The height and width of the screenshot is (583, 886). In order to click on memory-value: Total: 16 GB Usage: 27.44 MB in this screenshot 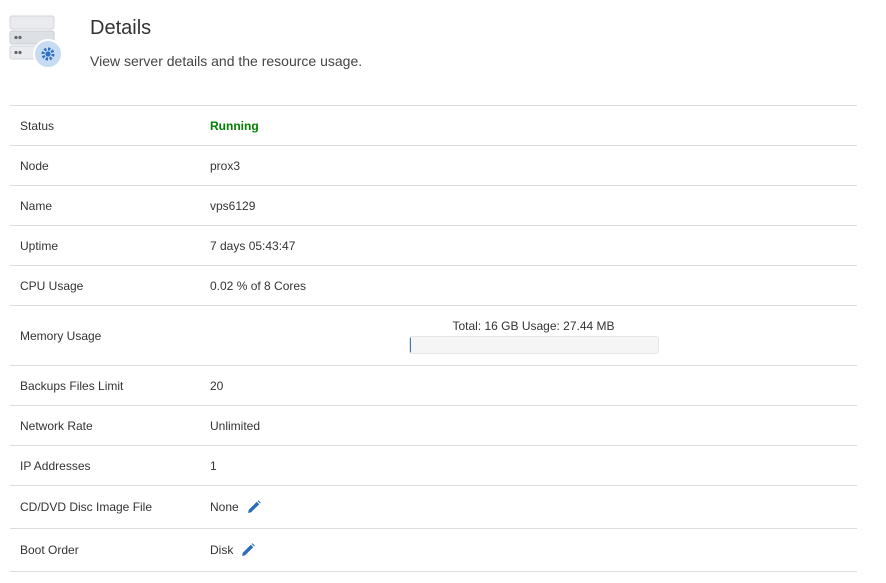, I will do `click(533, 326)`.